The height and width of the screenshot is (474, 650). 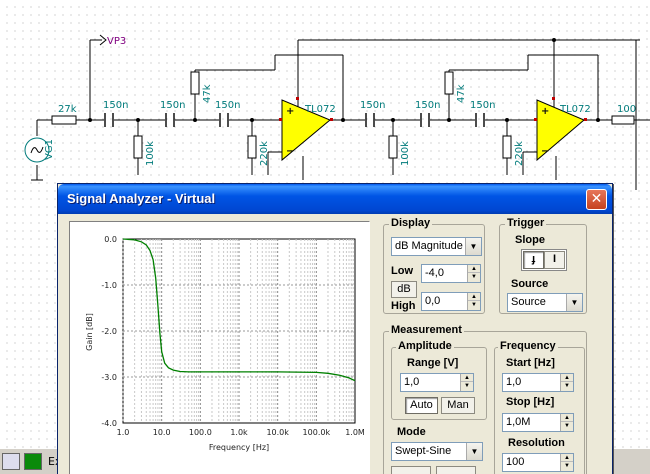 I want to click on c6-label: 150n, so click(x=482, y=105).